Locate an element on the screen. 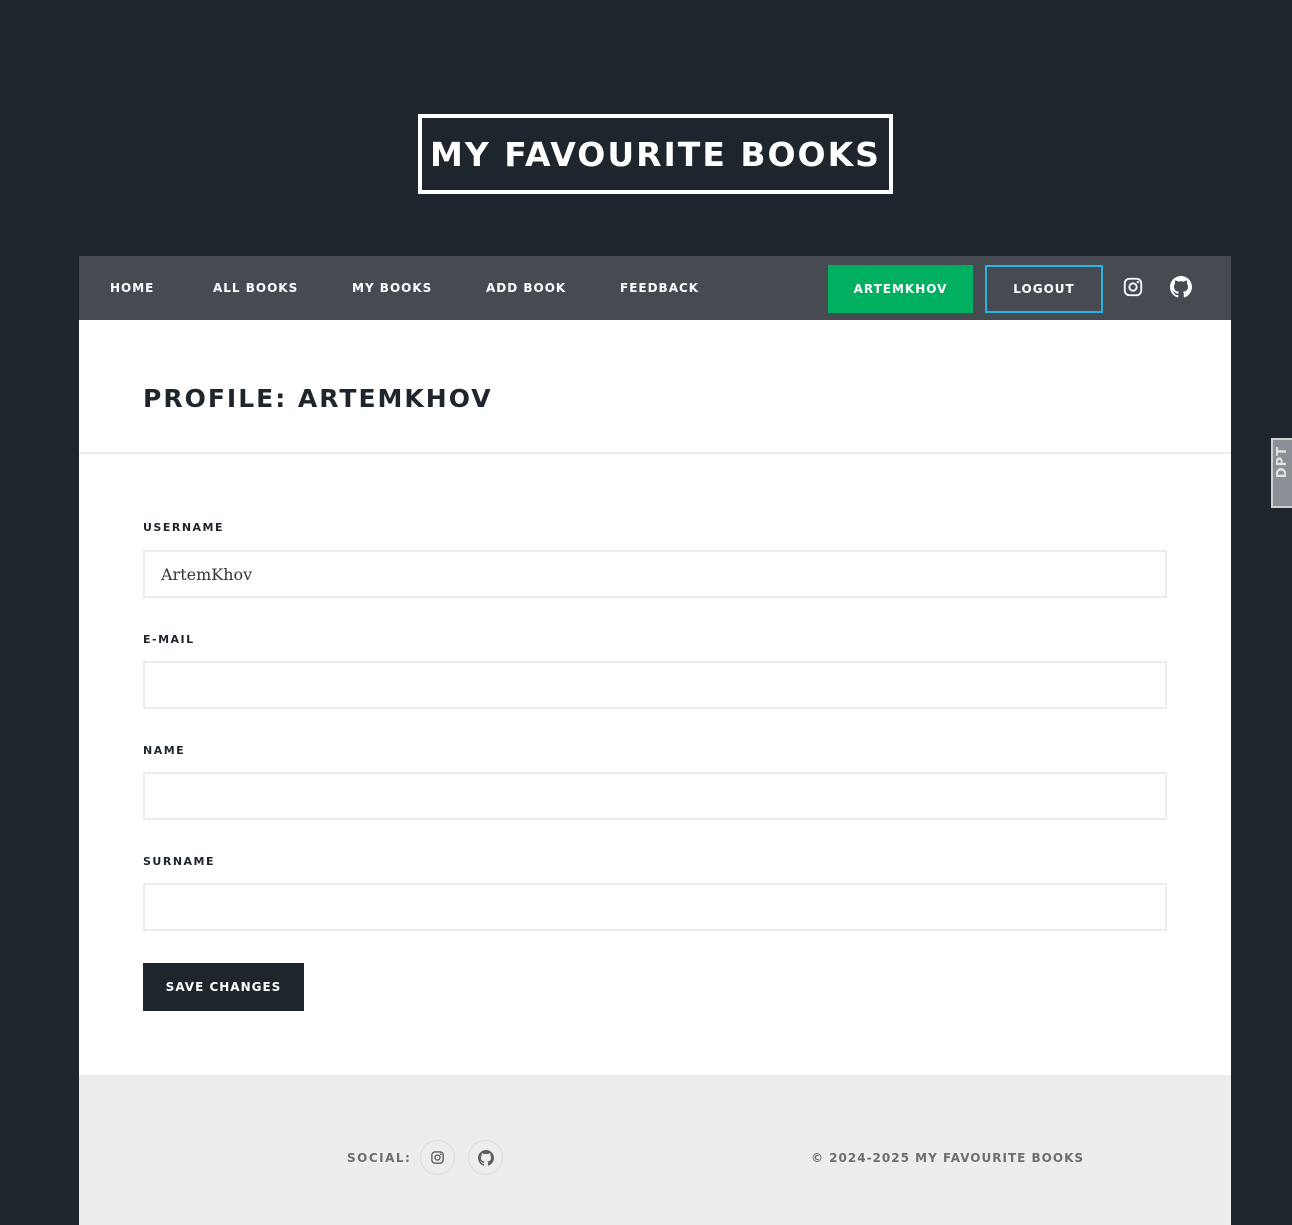 This screenshot has width=1292, height=1225. user-profile-label: ARTEMKHOV is located at coordinates (900, 289).